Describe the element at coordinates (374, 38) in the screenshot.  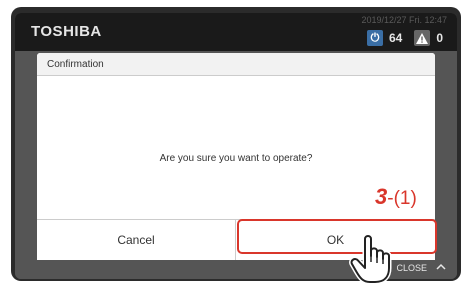
I see `power-icon: ⏻` at that location.